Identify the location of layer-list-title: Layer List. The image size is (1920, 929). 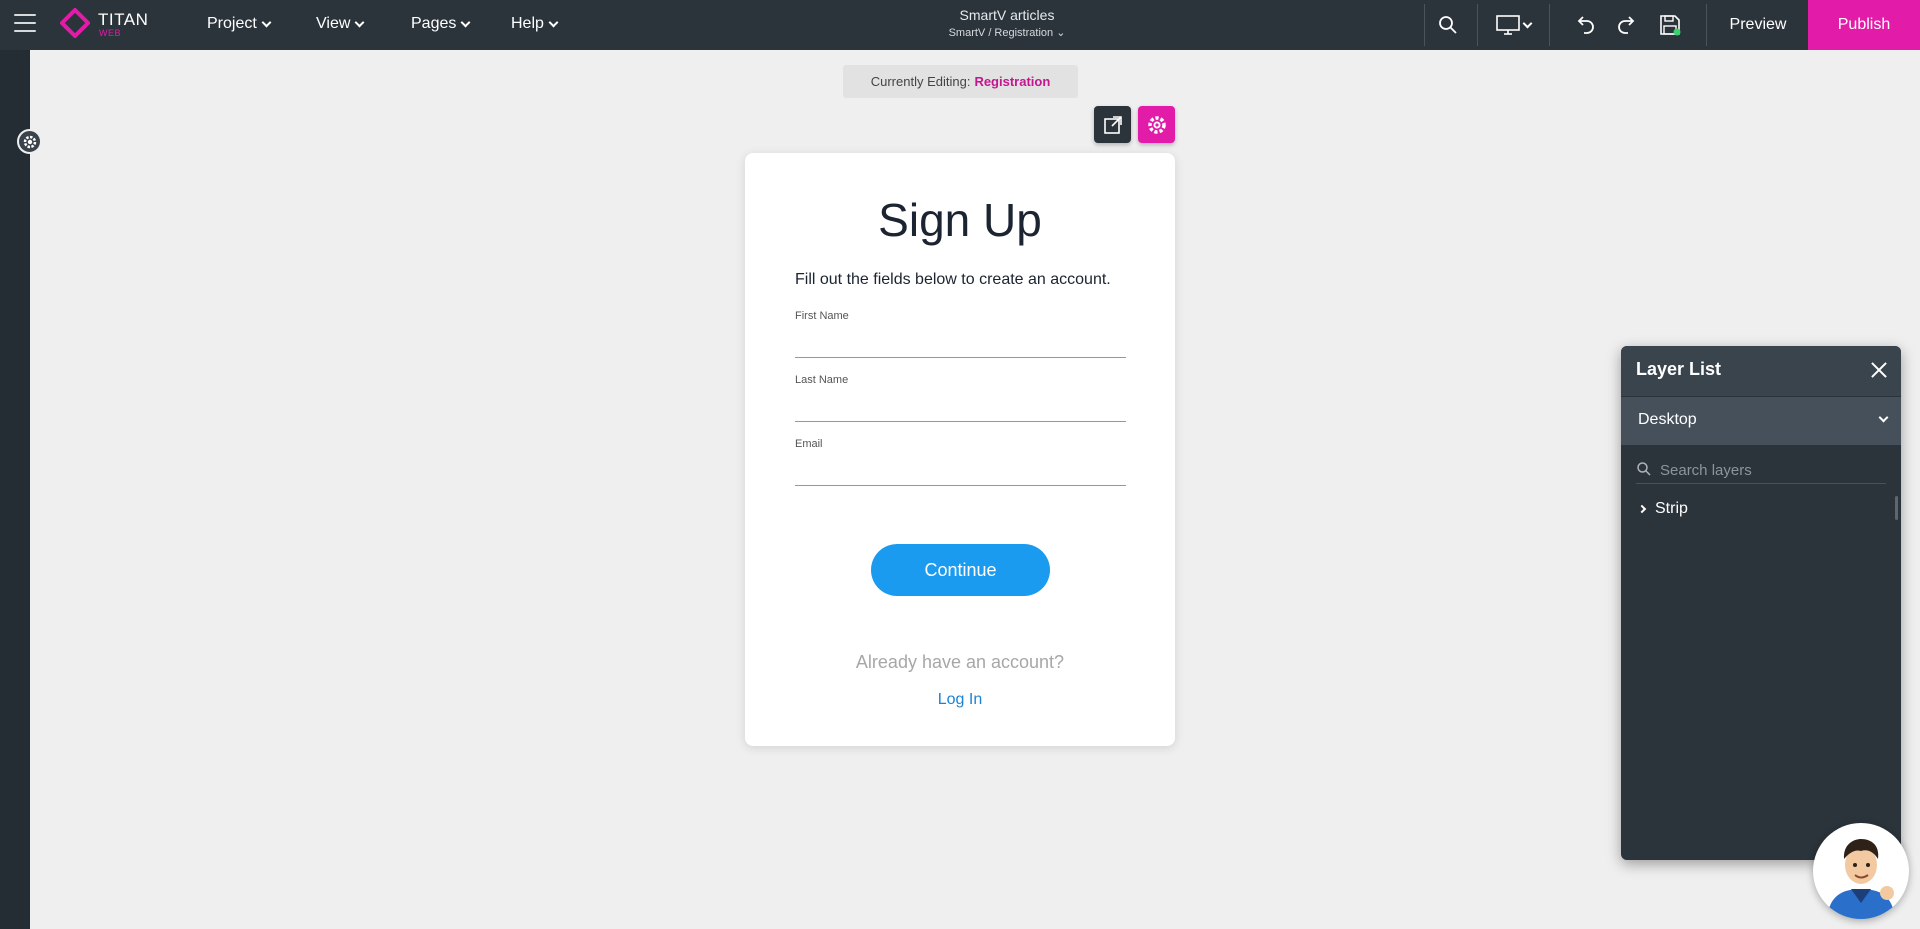
(1679, 369).